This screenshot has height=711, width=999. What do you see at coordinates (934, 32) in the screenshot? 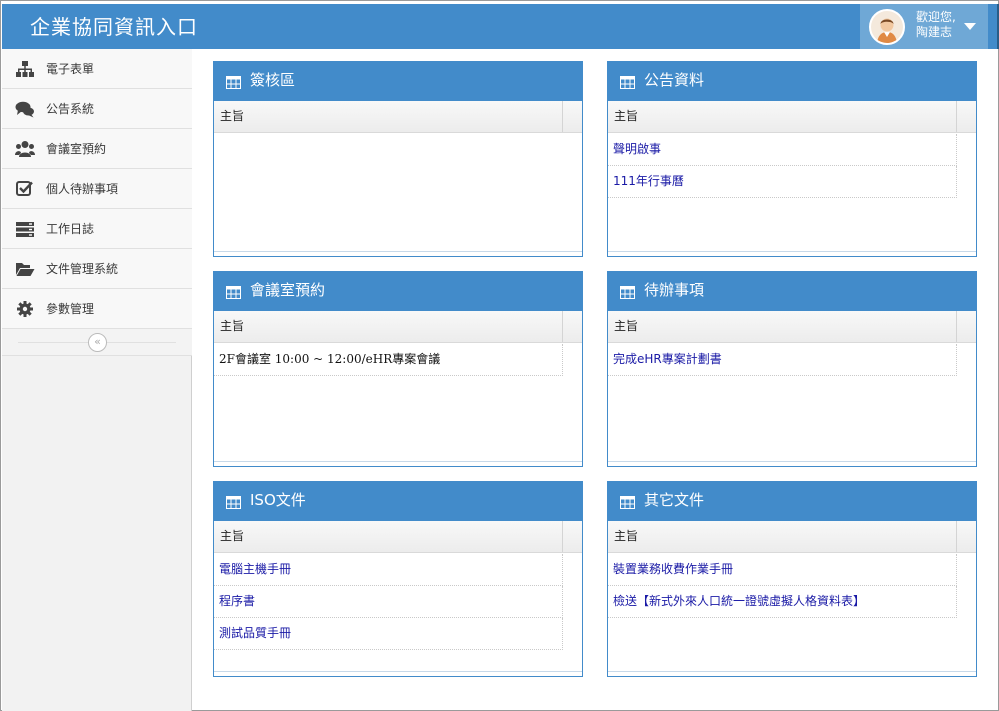
I see `user-name: 陶建志` at bounding box center [934, 32].